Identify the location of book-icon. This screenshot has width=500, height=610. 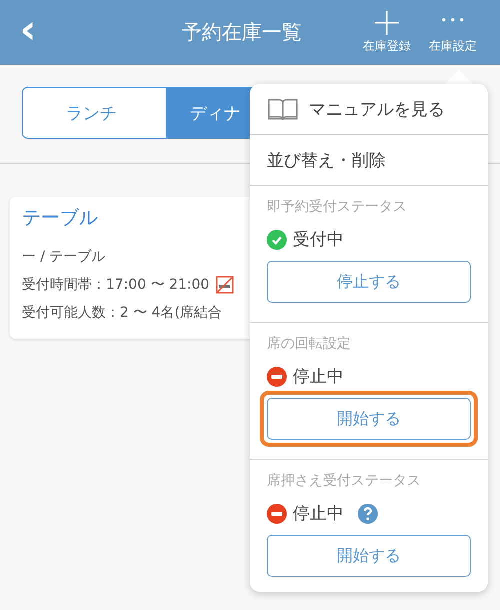
(283, 109).